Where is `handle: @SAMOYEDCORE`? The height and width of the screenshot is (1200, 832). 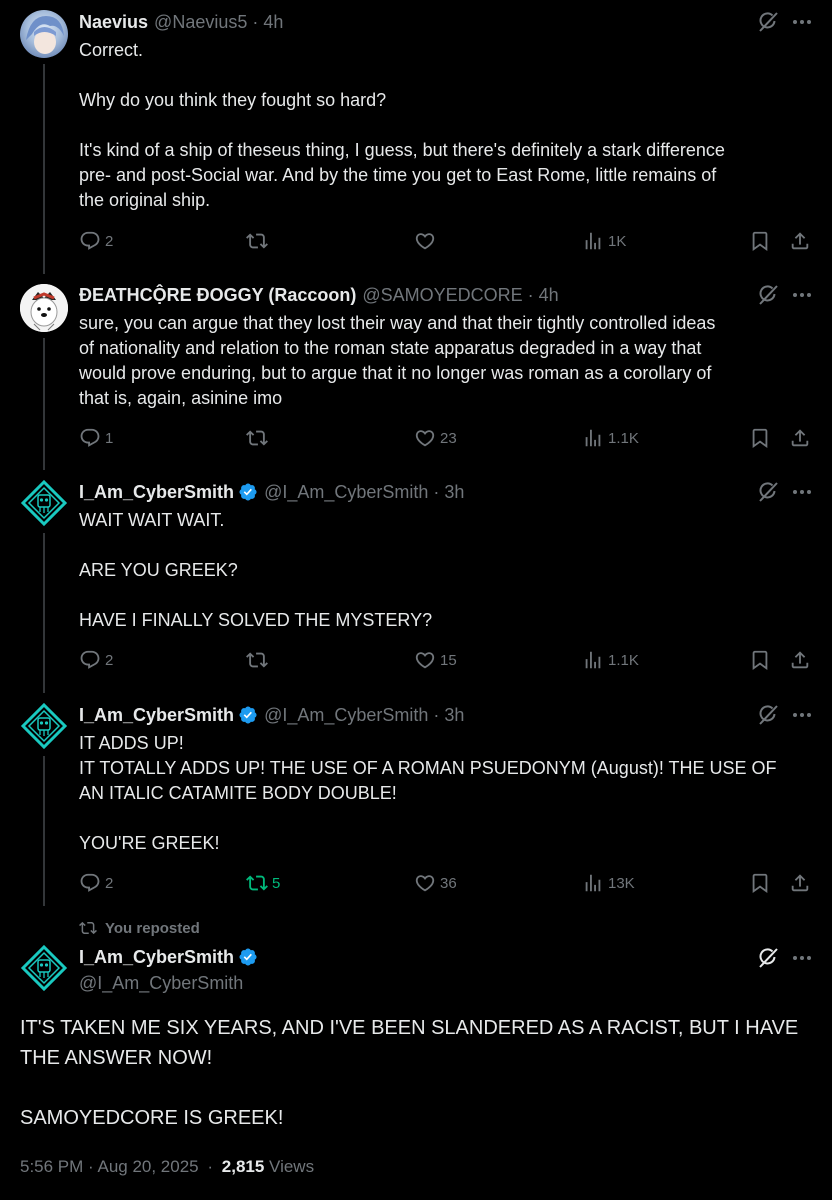 handle: @SAMOYEDCORE is located at coordinates (442, 295).